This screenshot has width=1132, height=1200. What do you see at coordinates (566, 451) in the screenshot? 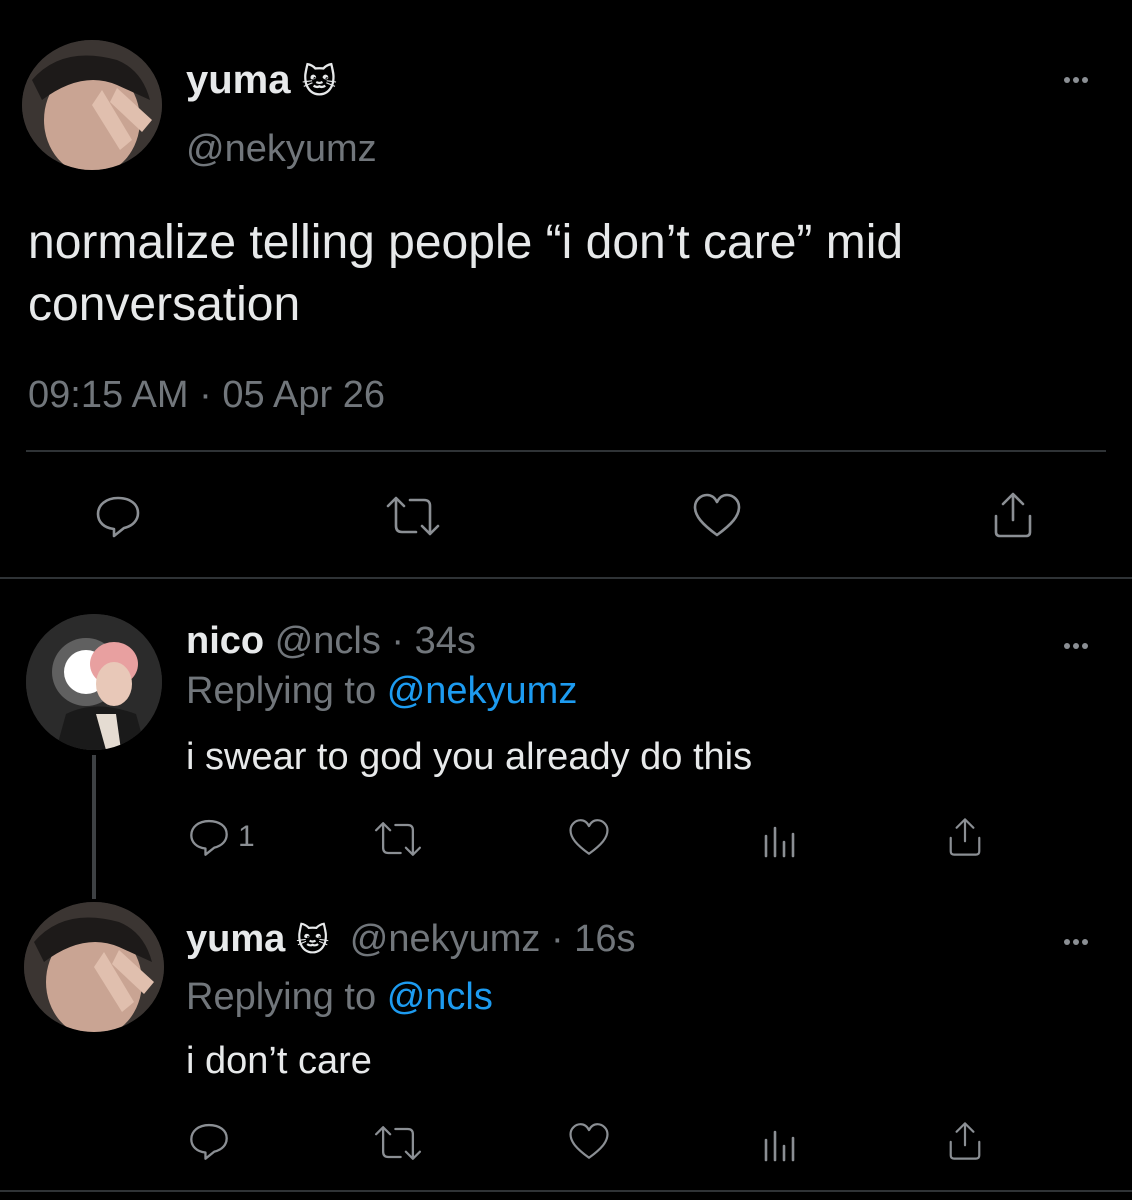
I see `timestamp-divider` at bounding box center [566, 451].